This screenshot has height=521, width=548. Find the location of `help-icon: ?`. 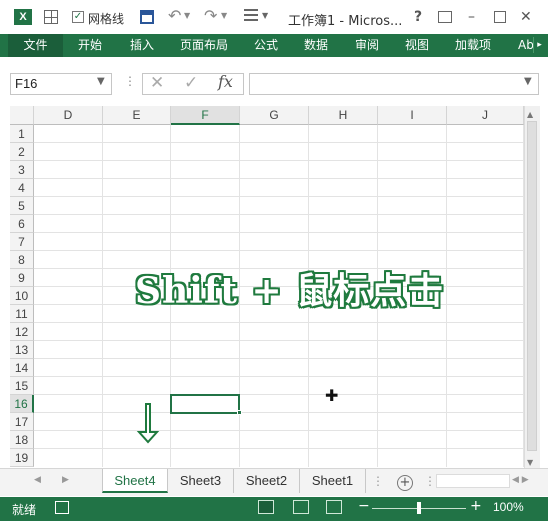

help-icon: ? is located at coordinates (418, 17).